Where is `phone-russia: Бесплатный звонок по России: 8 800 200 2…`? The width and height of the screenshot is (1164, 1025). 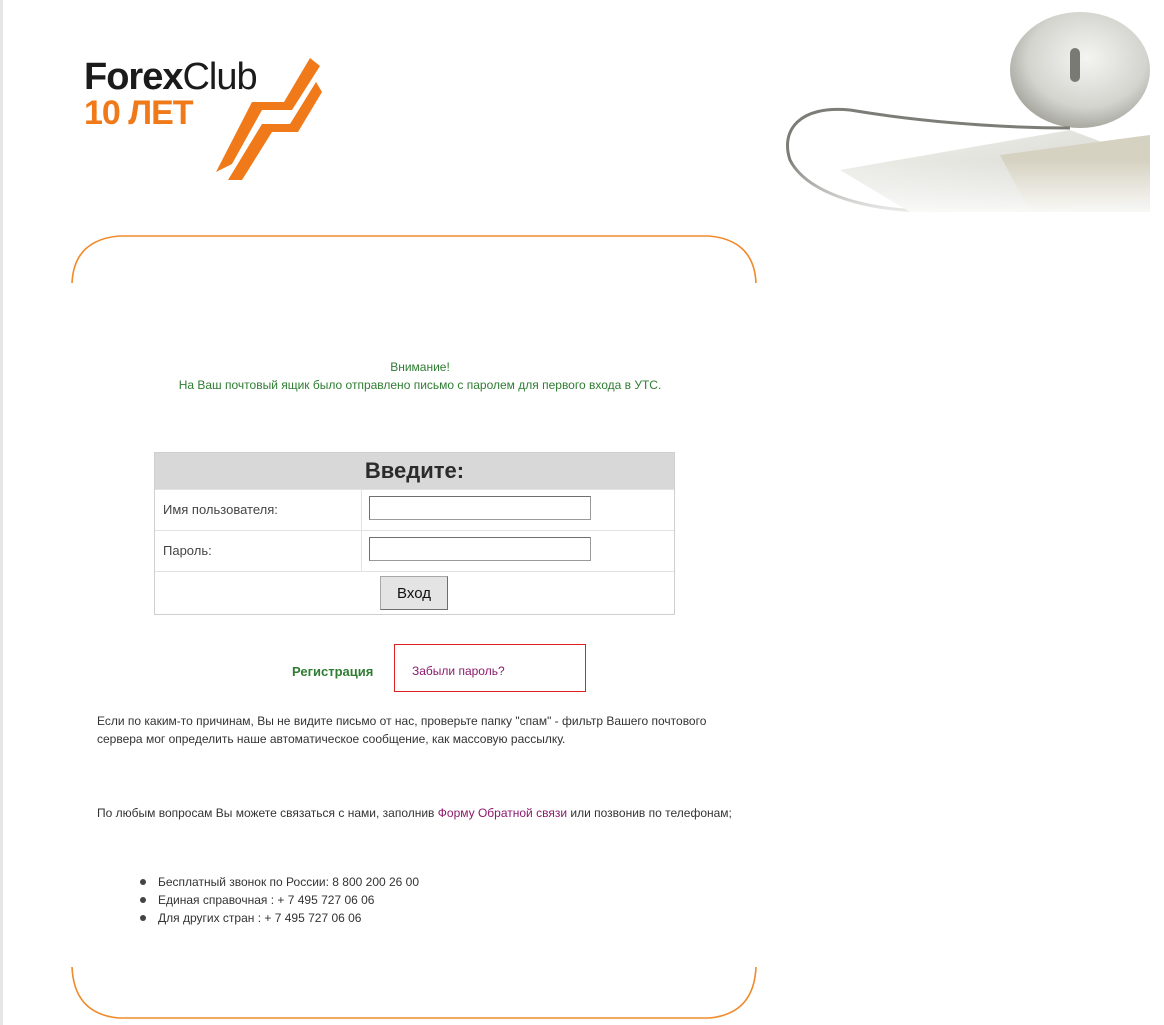
phone-russia: Бесплатный звонок по России: 8 800 200 2… is located at coordinates (289, 882).